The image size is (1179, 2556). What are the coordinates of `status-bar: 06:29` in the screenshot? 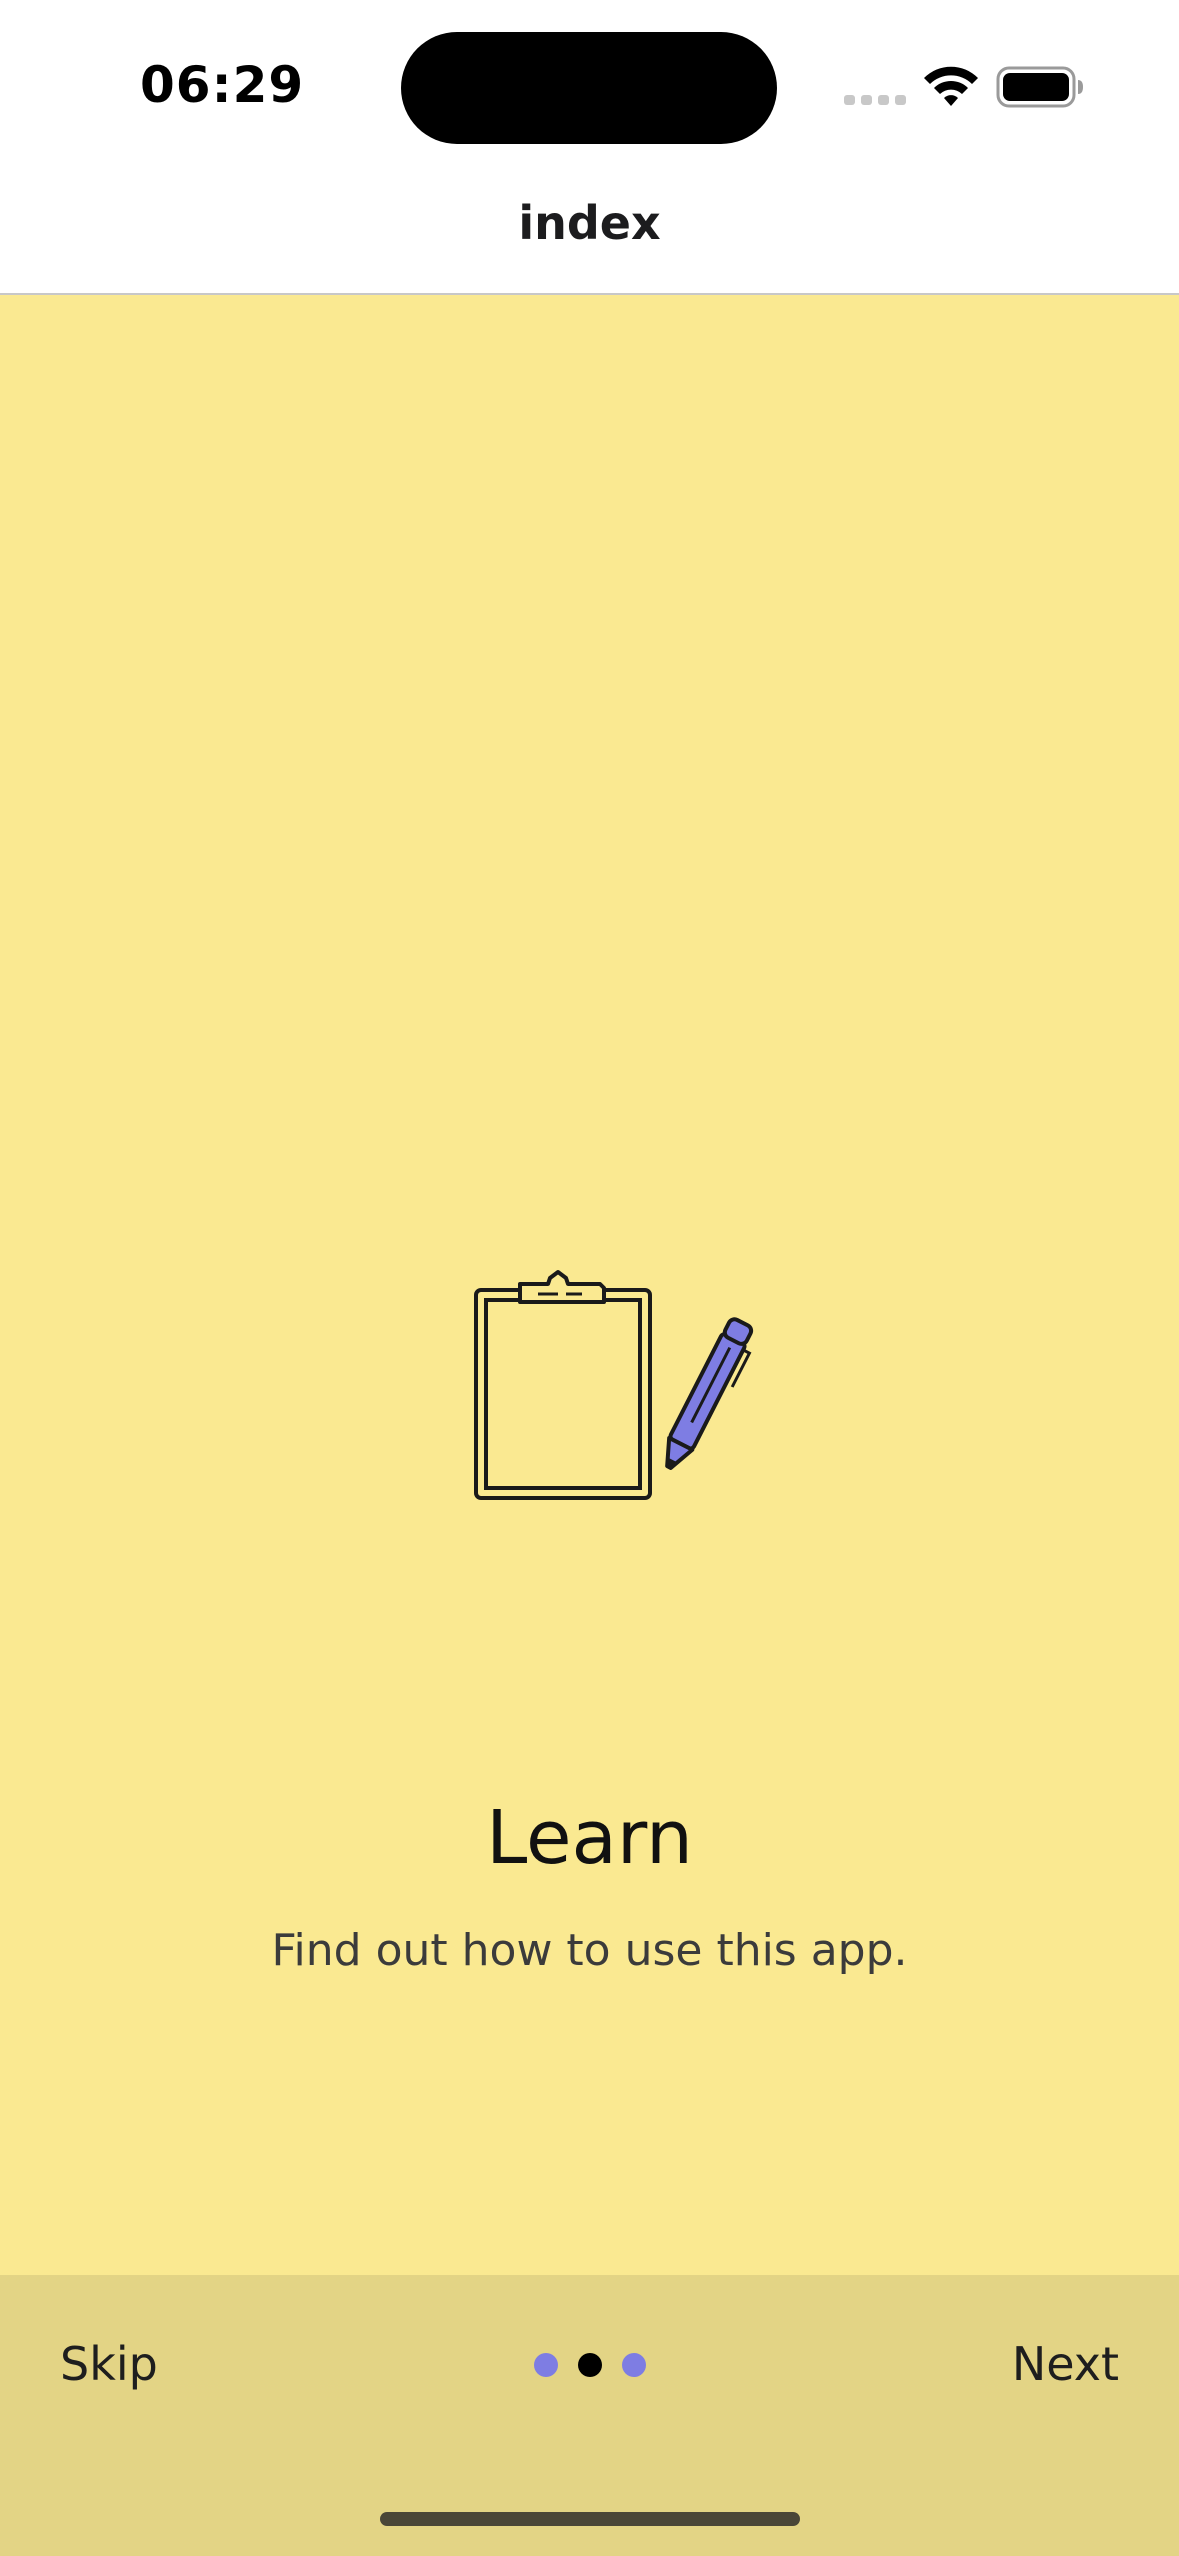 It's located at (589, 85).